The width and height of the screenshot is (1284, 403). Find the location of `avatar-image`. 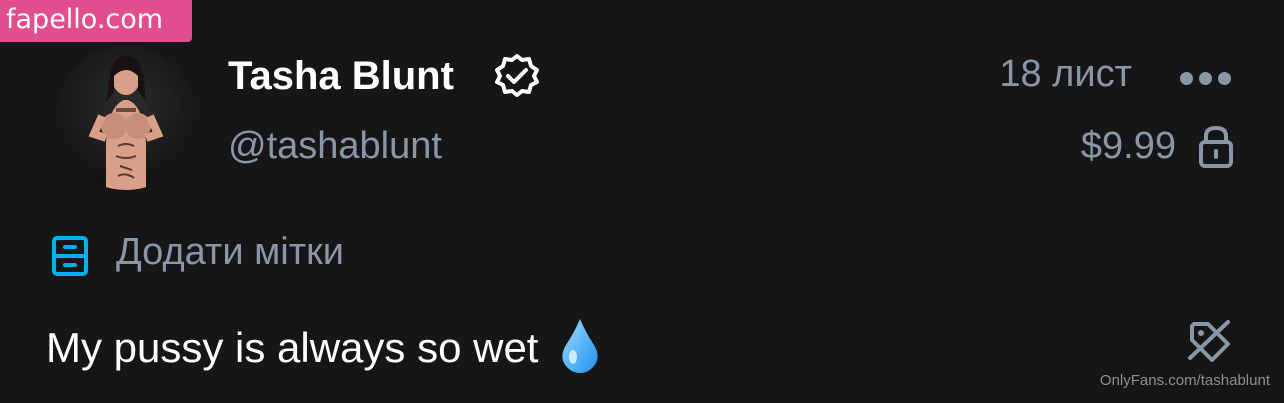

avatar-image is located at coordinates (126, 123).